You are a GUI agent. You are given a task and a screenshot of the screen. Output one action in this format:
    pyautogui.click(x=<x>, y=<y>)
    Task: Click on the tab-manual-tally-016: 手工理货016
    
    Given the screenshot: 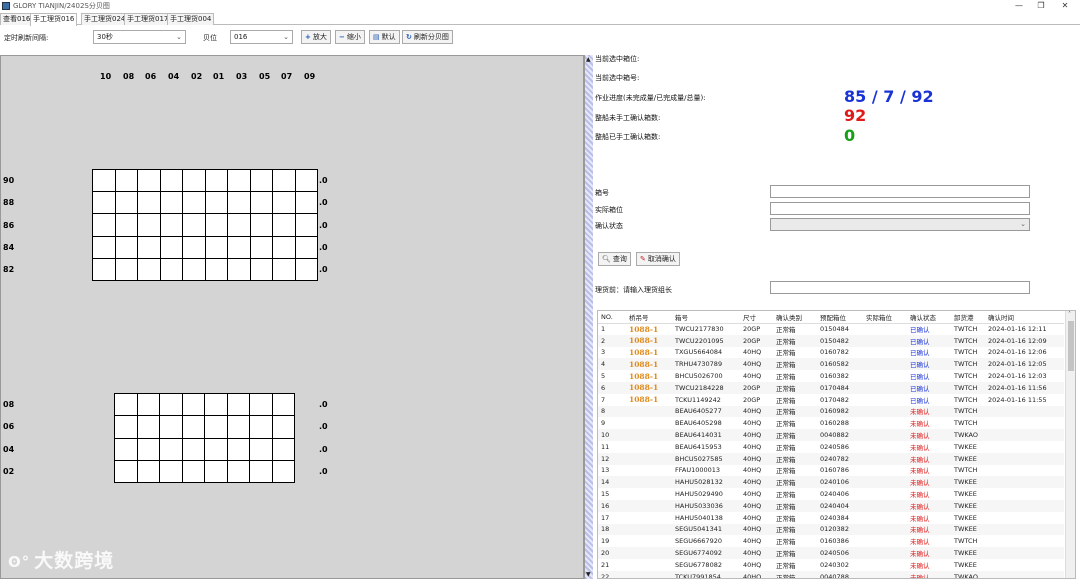 What is the action you would take?
    pyautogui.click(x=54, y=19)
    